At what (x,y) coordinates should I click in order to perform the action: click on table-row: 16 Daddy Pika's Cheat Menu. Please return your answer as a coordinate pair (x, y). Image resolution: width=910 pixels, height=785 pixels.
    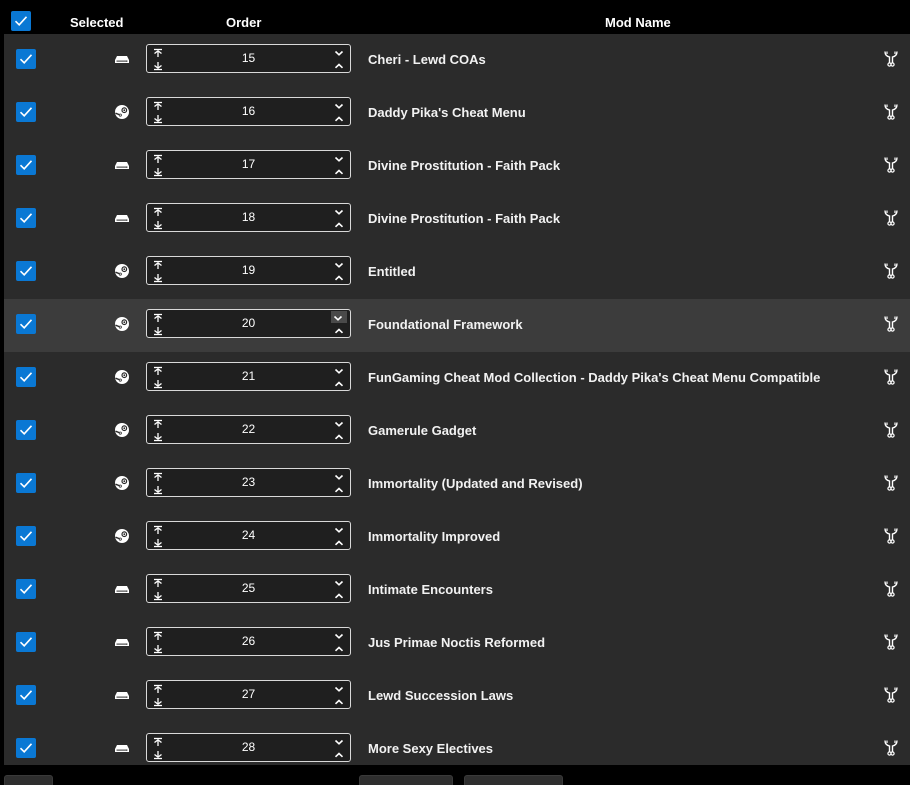
    Looking at the image, I should click on (457, 113).